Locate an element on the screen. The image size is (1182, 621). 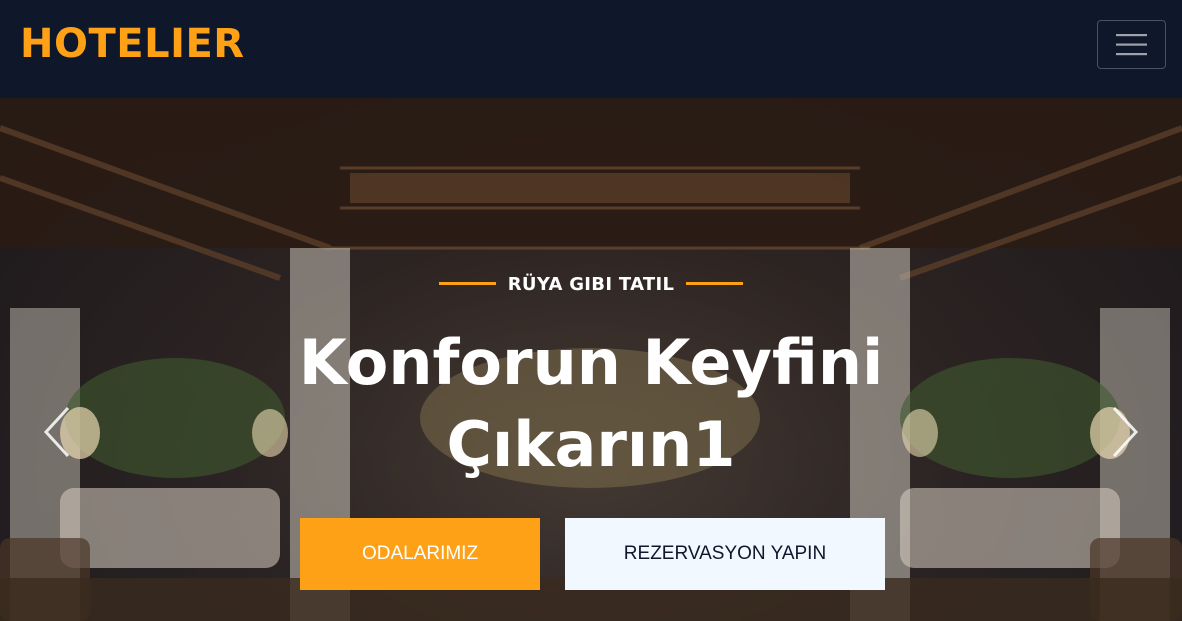
chevron-right-icon is located at coordinates (1125, 432).